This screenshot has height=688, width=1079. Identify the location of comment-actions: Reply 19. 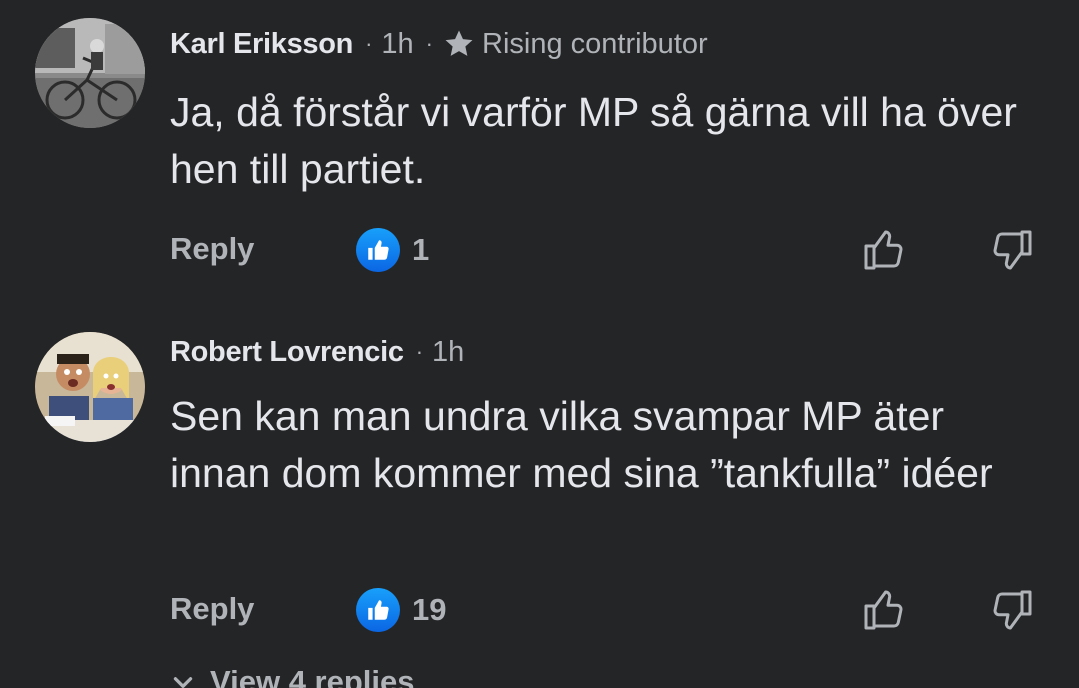
(539, 611).